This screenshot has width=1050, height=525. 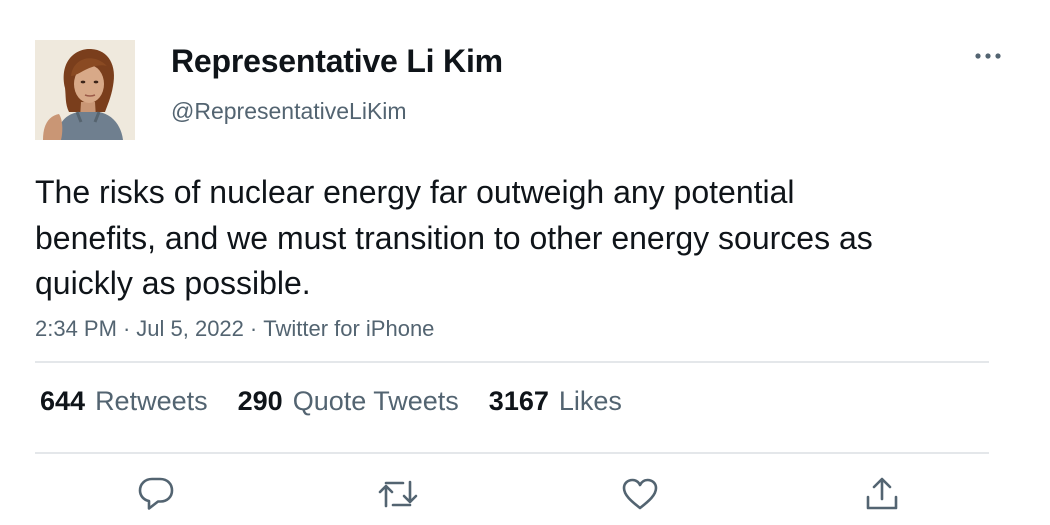 I want to click on likes-label: Likes, so click(x=590, y=401).